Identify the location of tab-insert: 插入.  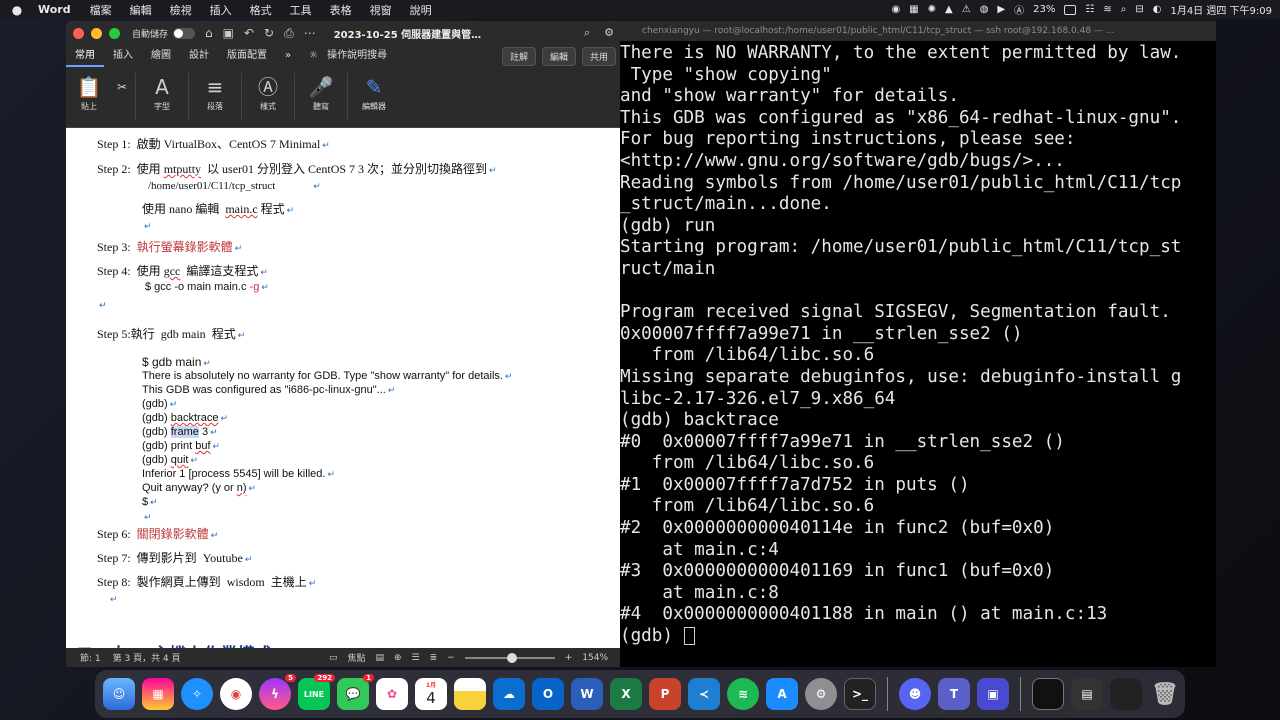
(123, 56).